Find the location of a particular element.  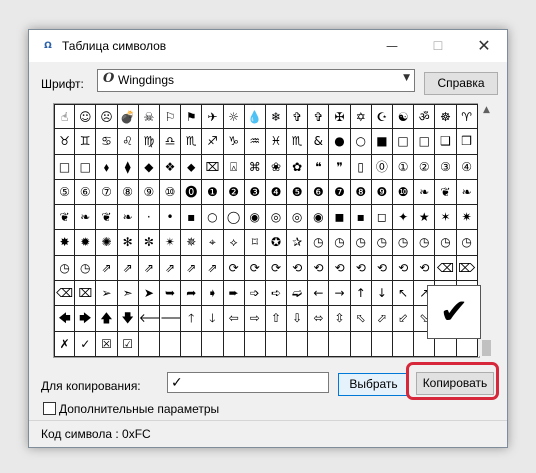

character-cell: ➩ is located at coordinates (255, 294).